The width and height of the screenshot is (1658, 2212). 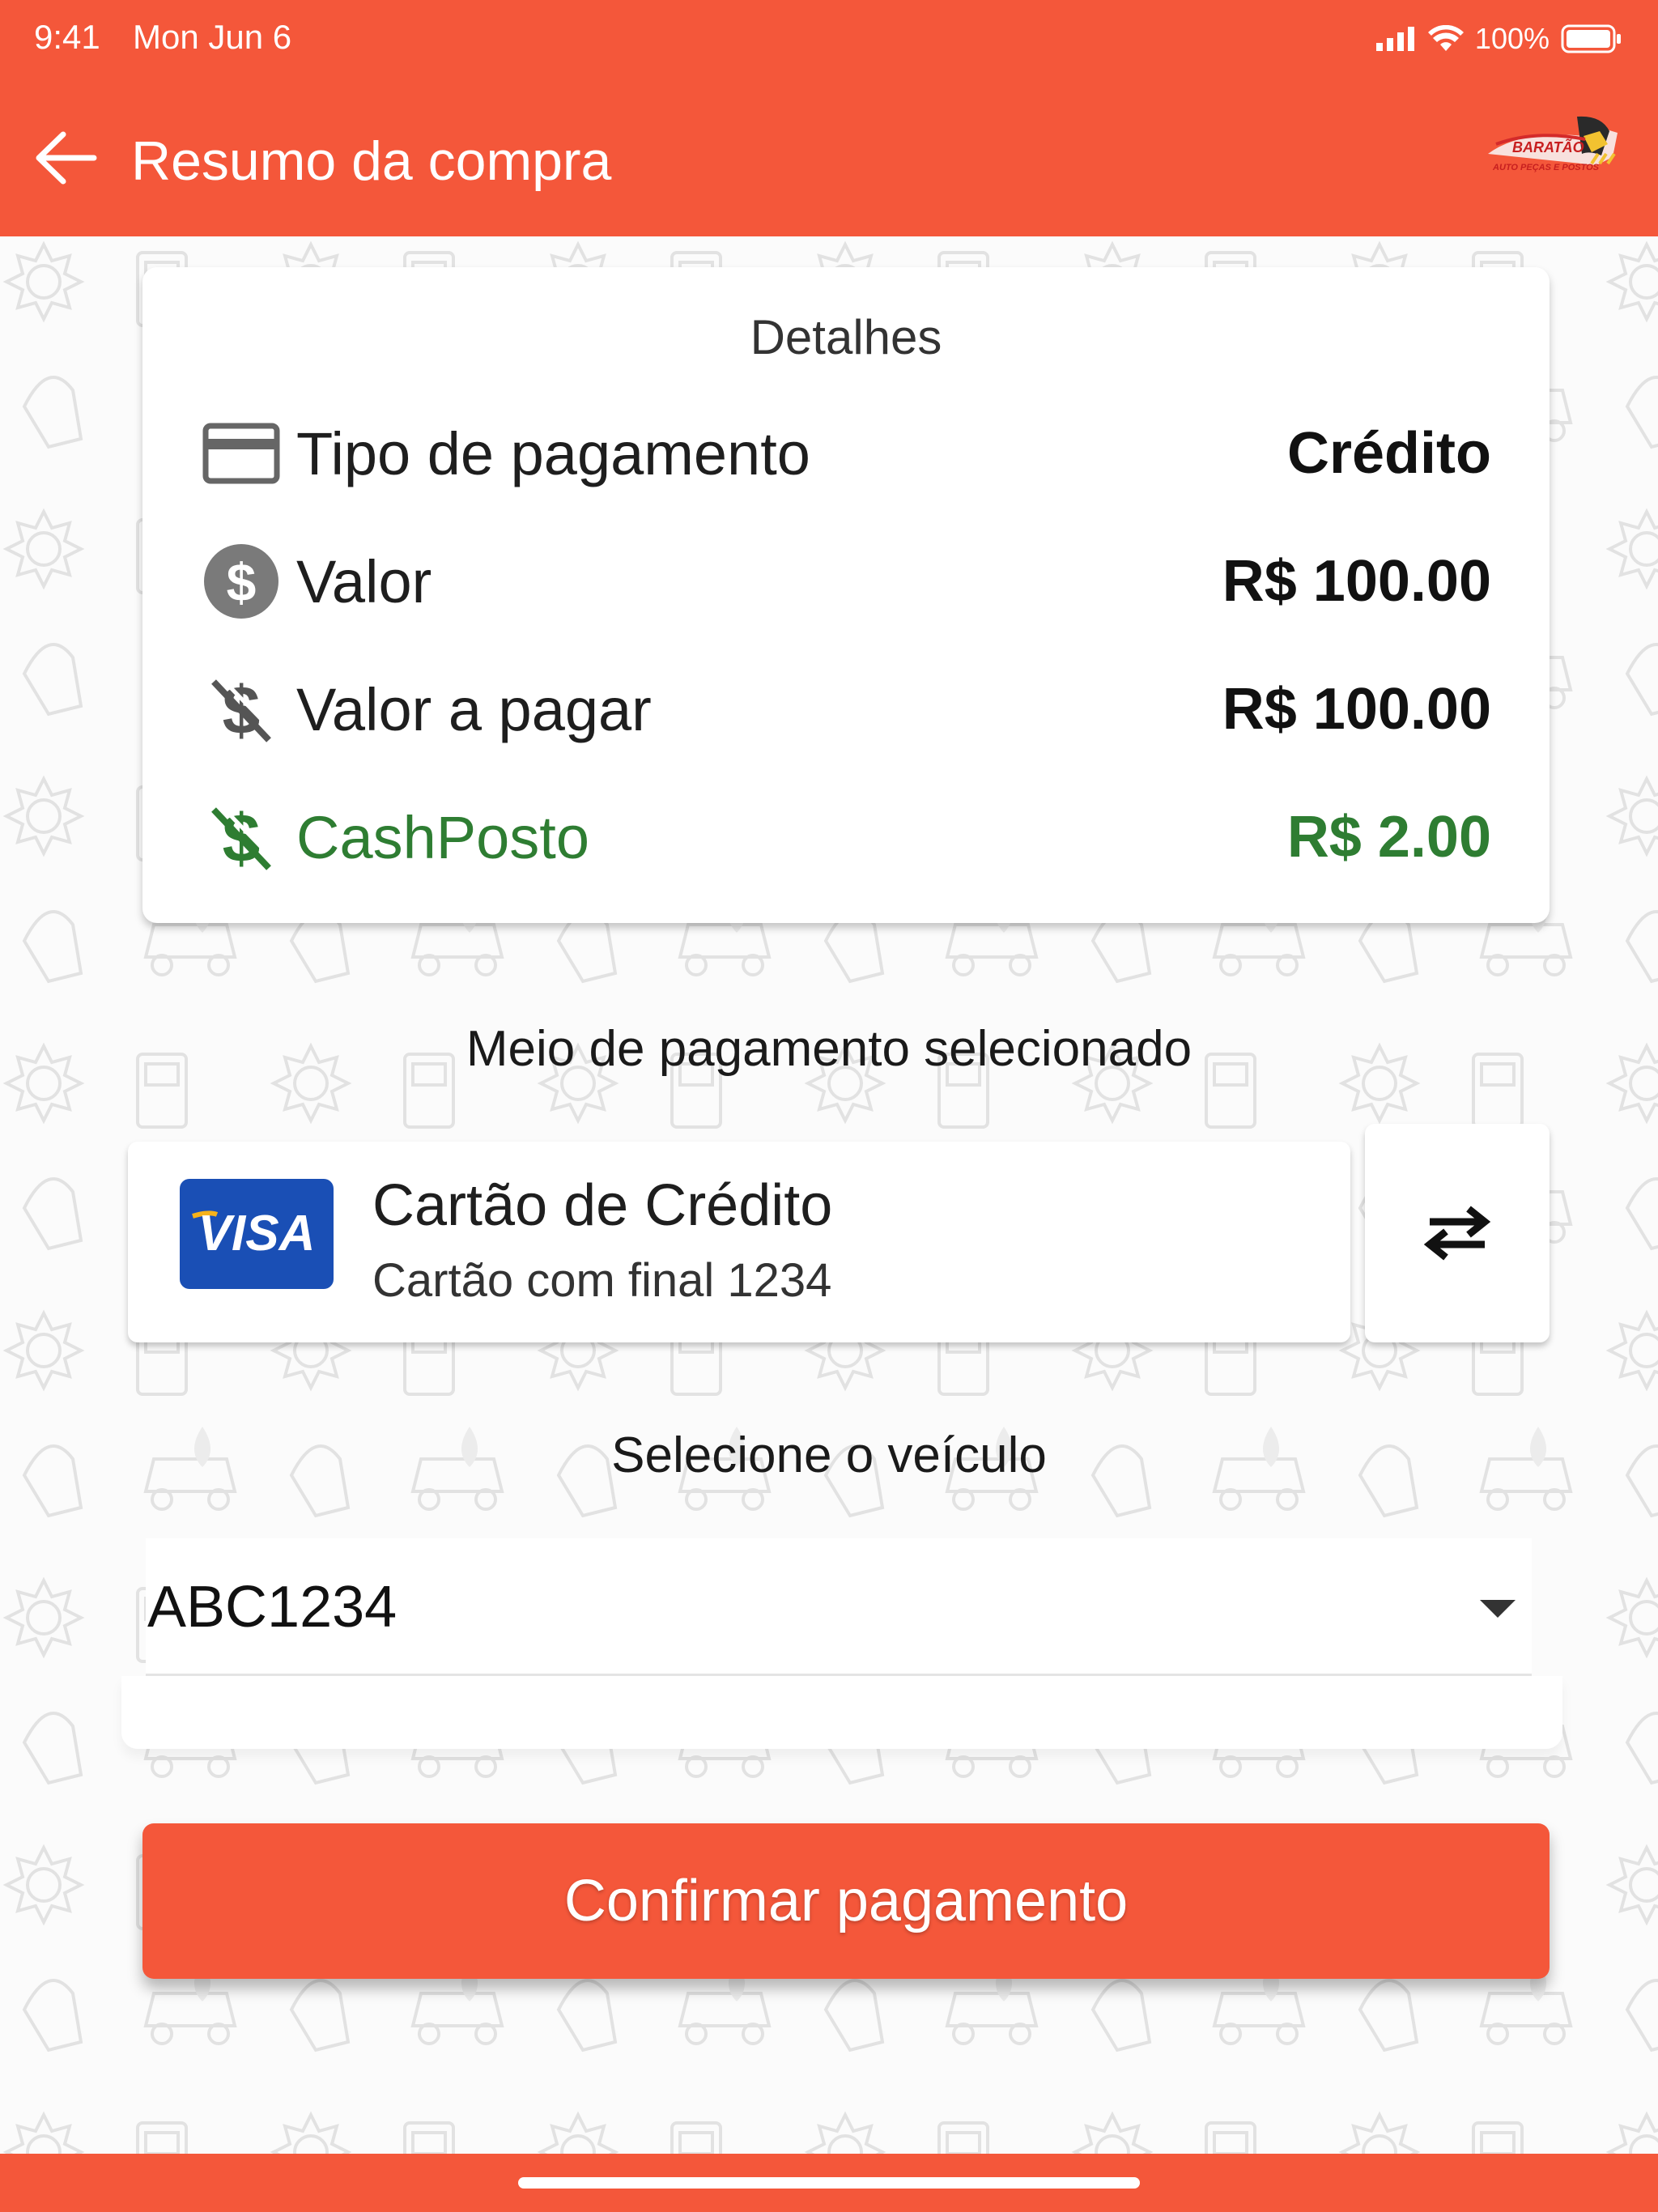 What do you see at coordinates (67, 37) in the screenshot?
I see `status-time: 9:41` at bounding box center [67, 37].